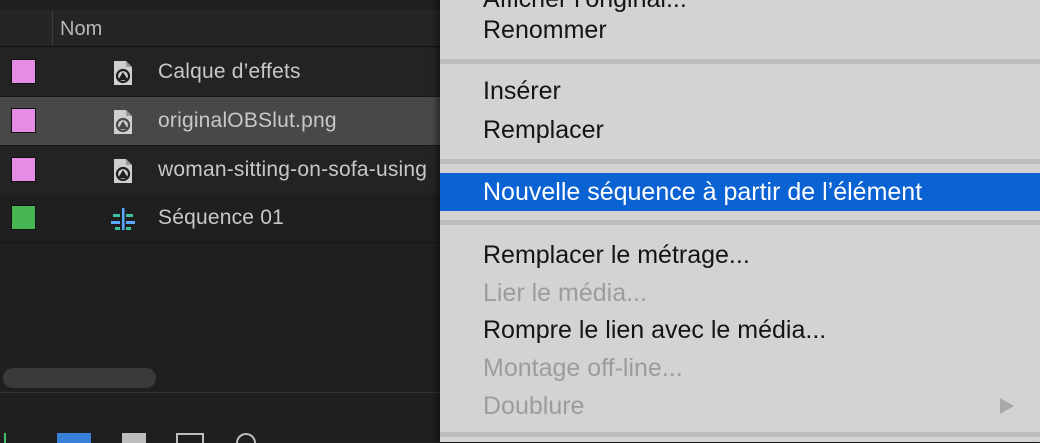 The height and width of the screenshot is (443, 1040). What do you see at coordinates (79, 378) in the screenshot?
I see `horizontal-scrollbar` at bounding box center [79, 378].